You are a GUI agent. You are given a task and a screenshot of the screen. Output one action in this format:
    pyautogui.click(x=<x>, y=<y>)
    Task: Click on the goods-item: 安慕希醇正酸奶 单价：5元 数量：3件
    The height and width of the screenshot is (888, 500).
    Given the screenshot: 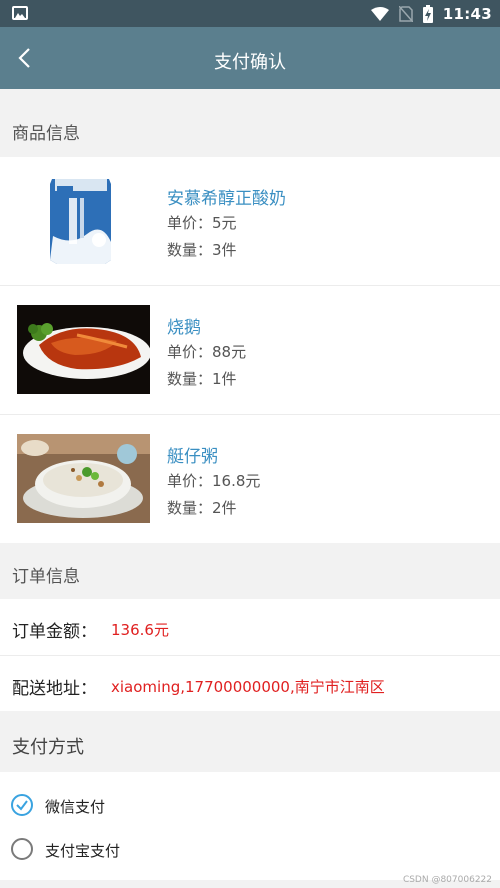 What is the action you would take?
    pyautogui.click(x=250, y=221)
    